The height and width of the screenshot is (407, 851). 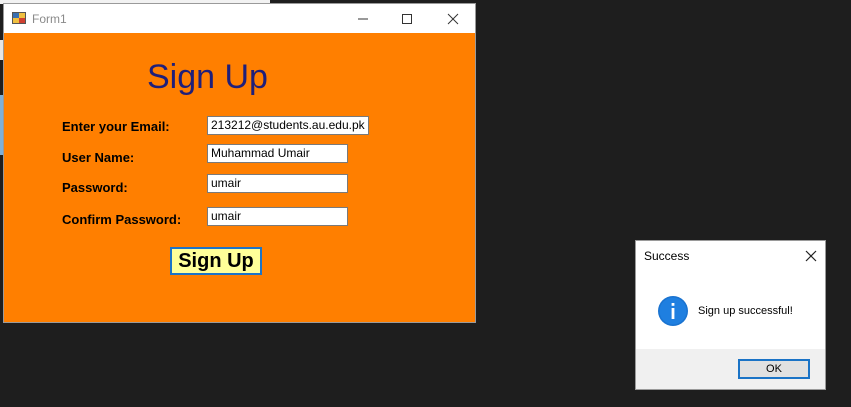 I want to click on info-icon, so click(x=673, y=311).